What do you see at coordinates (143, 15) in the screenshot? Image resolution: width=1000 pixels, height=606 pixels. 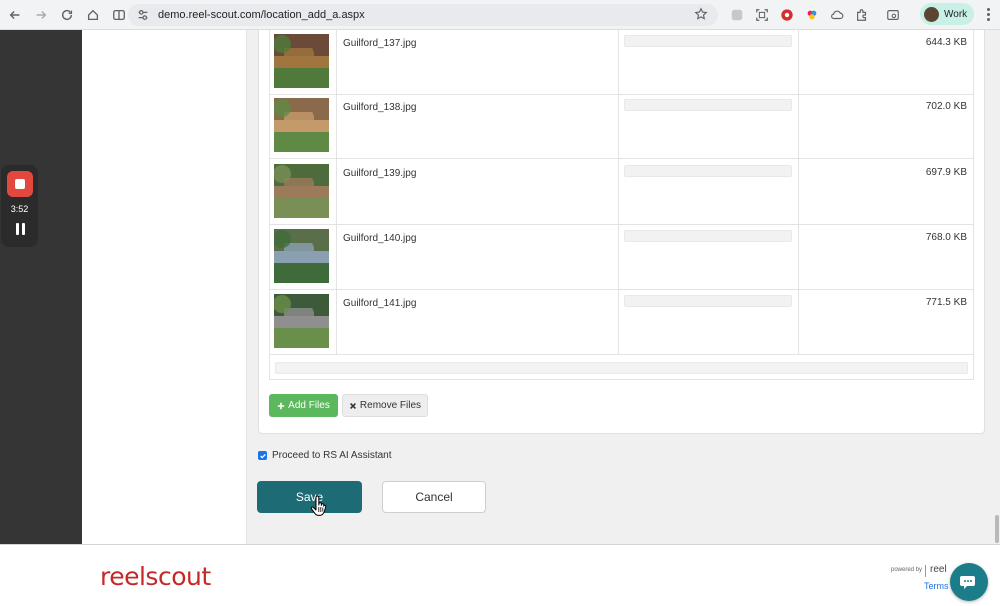 I see `site-info-icon` at bounding box center [143, 15].